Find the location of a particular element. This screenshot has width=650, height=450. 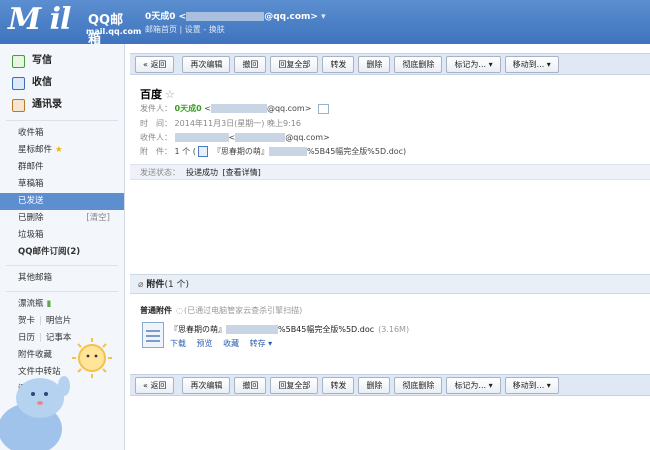

attachment-header-label: 附件 is located at coordinates (155, 285).